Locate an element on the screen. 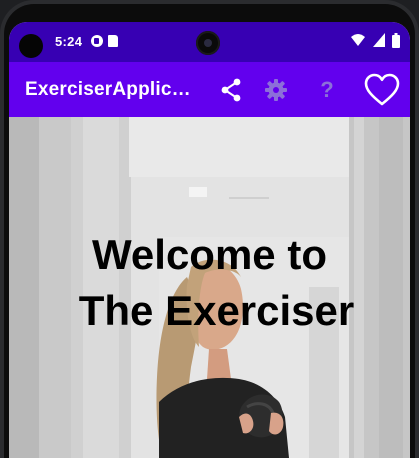  front-camera is located at coordinates (208, 43).